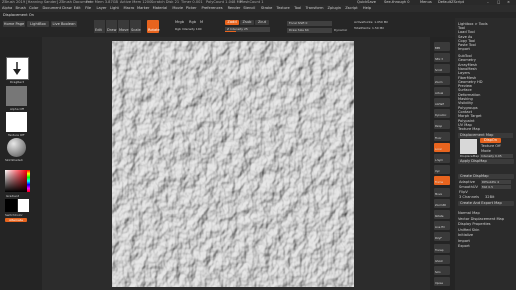  What do you see at coordinates (486, 161) in the screenshot?
I see `apply-dispmap-button: Apply DispMap` at bounding box center [486, 161].